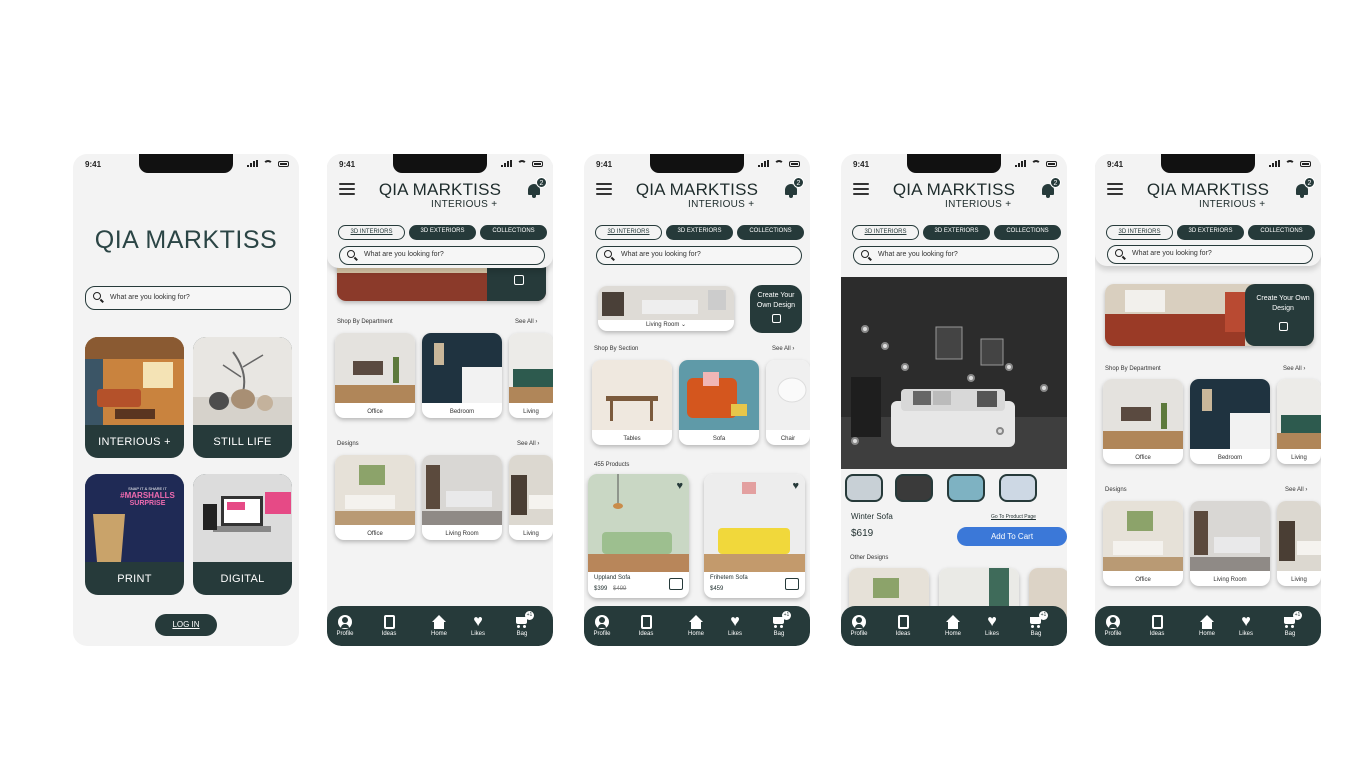  I want to click on section-card-tables: Tables, so click(632, 402).